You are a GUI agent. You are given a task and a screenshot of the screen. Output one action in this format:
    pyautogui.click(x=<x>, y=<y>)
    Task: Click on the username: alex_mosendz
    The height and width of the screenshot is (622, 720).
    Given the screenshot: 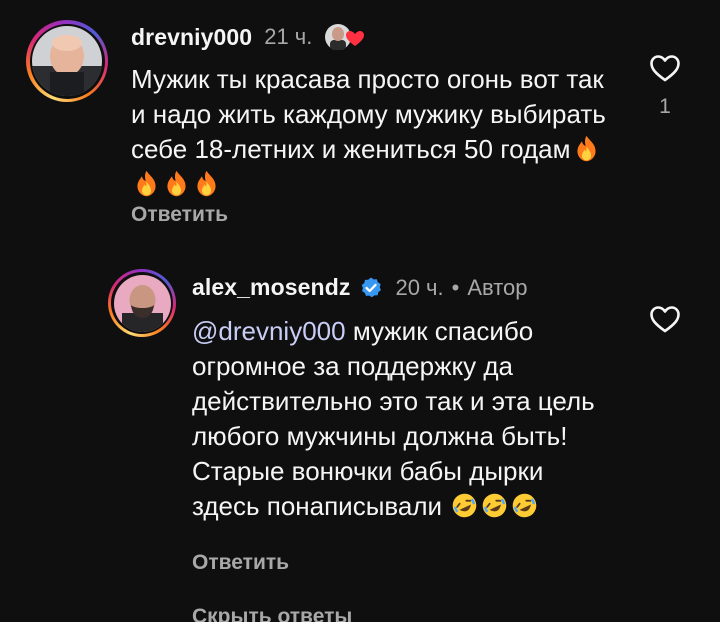 What is the action you would take?
    pyautogui.click(x=271, y=287)
    